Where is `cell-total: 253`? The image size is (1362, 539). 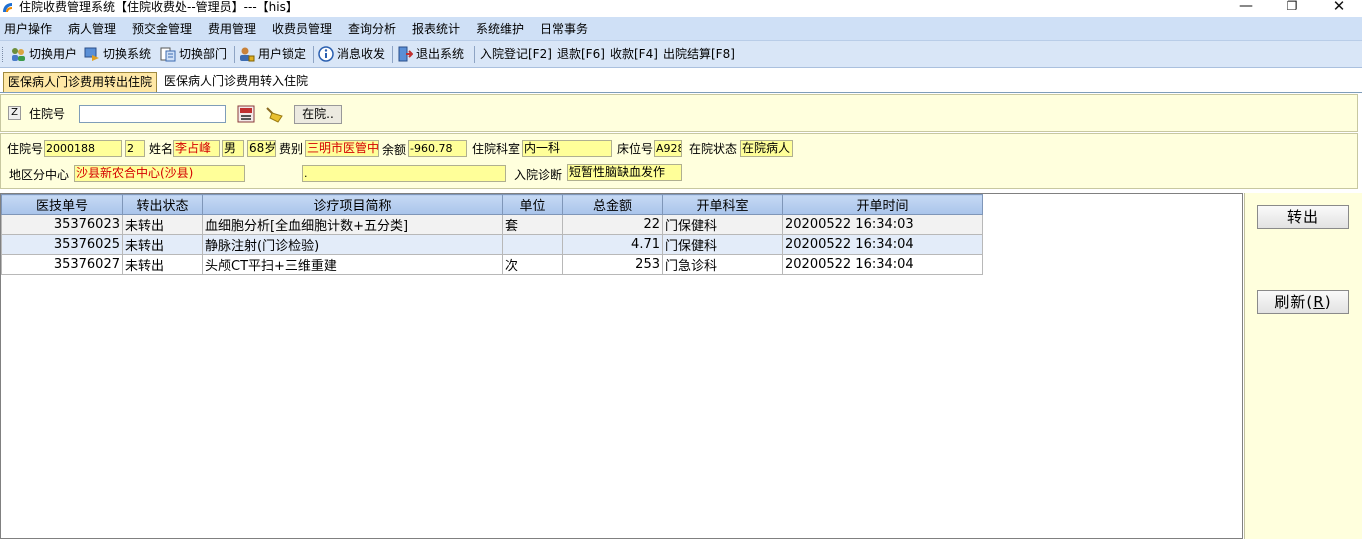
cell-total: 253 is located at coordinates (612, 264).